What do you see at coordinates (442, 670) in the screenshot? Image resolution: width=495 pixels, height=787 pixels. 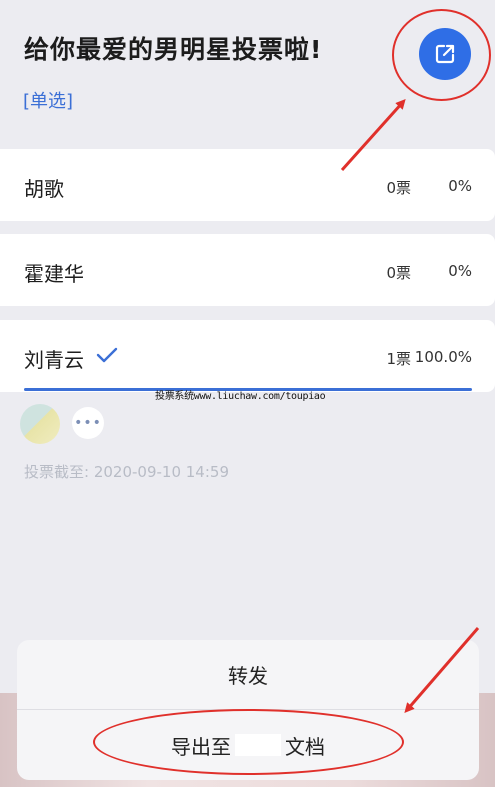 I see `annotation-arrow-export` at bounding box center [442, 670].